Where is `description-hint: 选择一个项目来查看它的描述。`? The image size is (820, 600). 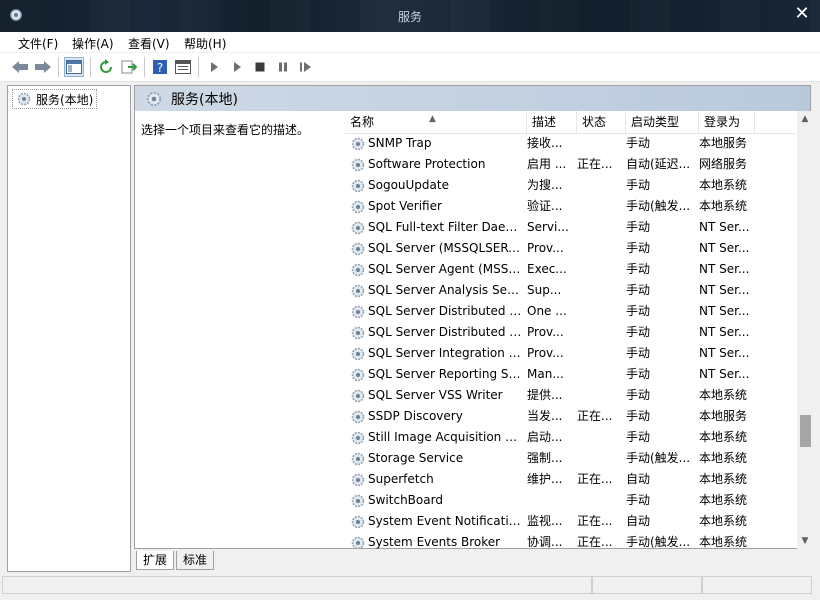
description-hint: 选择一个项目来查看它的描述。 is located at coordinates (225, 130).